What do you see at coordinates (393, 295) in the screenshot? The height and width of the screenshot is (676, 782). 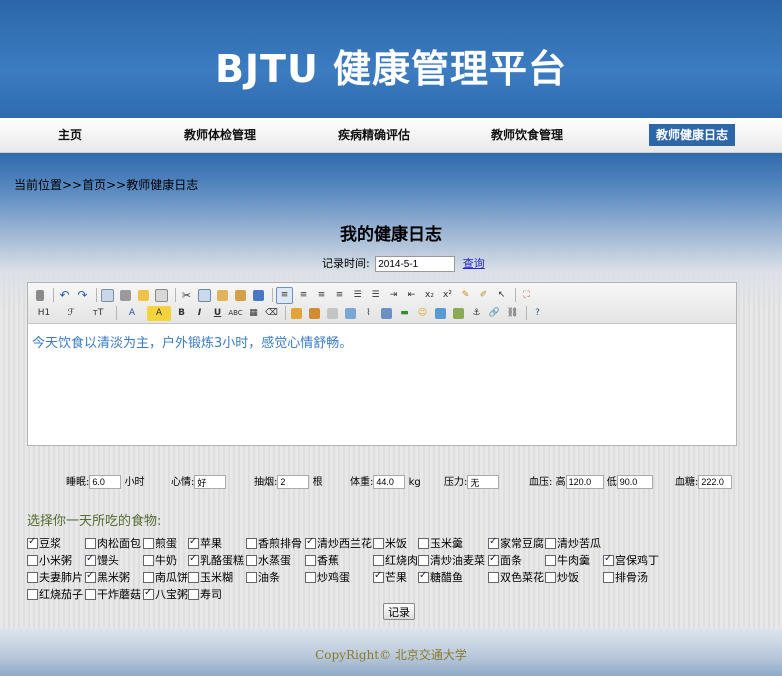 I see `indent-icon: ⇥` at bounding box center [393, 295].